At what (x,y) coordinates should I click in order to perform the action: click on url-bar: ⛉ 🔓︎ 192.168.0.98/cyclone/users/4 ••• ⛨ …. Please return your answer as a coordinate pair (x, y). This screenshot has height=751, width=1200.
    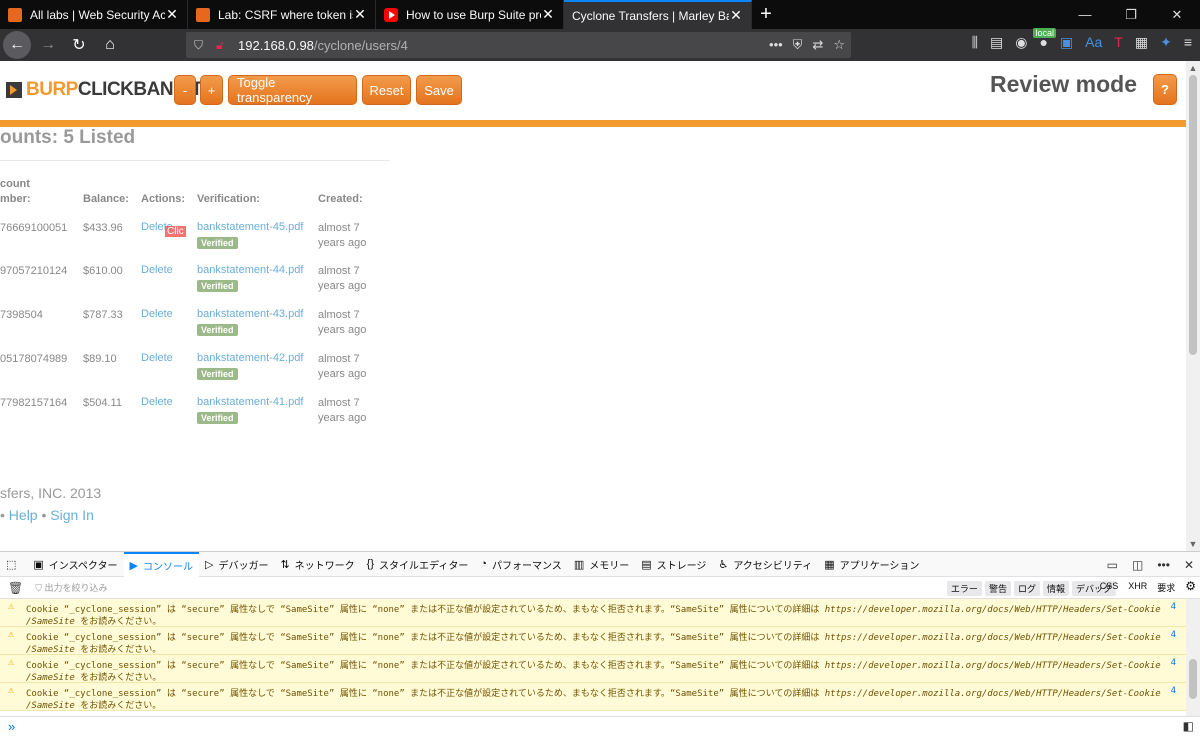
    Looking at the image, I should click on (518, 45).